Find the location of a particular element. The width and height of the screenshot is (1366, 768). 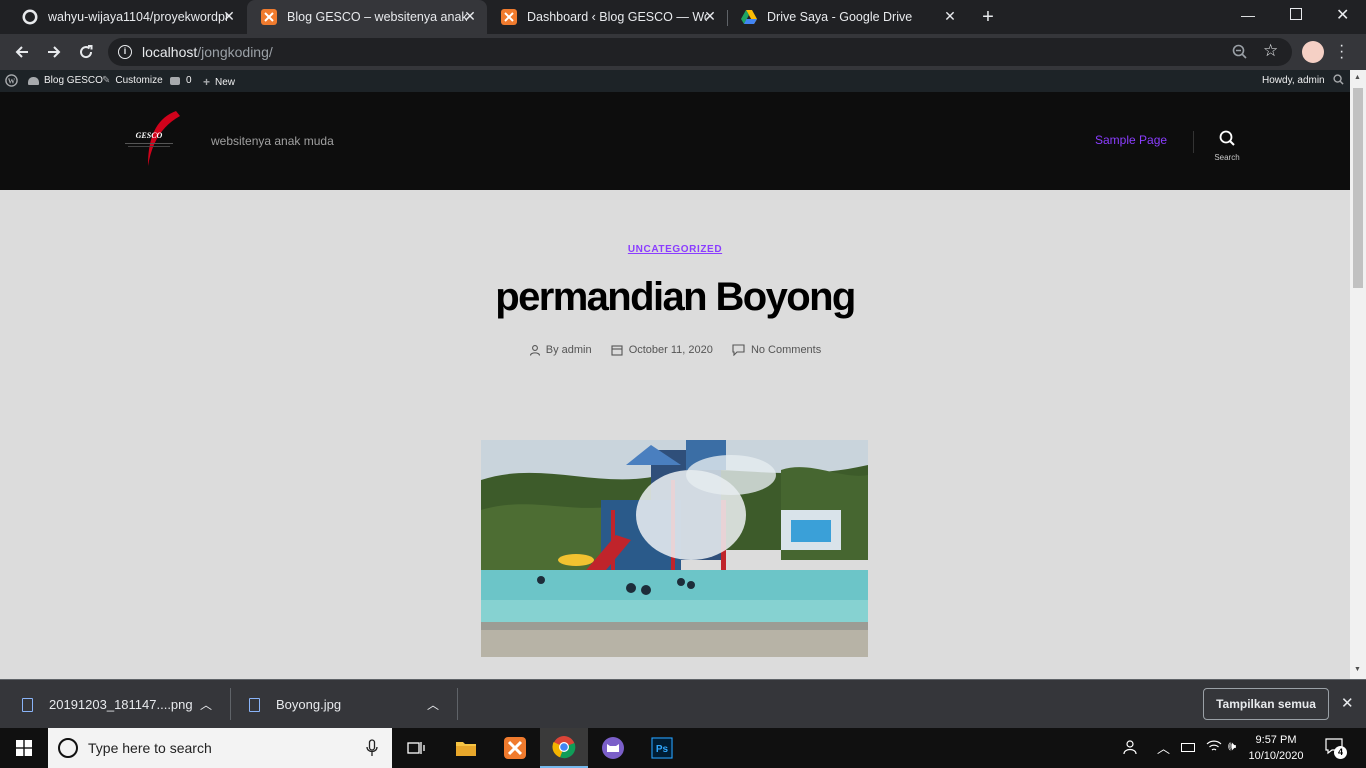

logo-text: GESCO is located at coordinates (149, 135).